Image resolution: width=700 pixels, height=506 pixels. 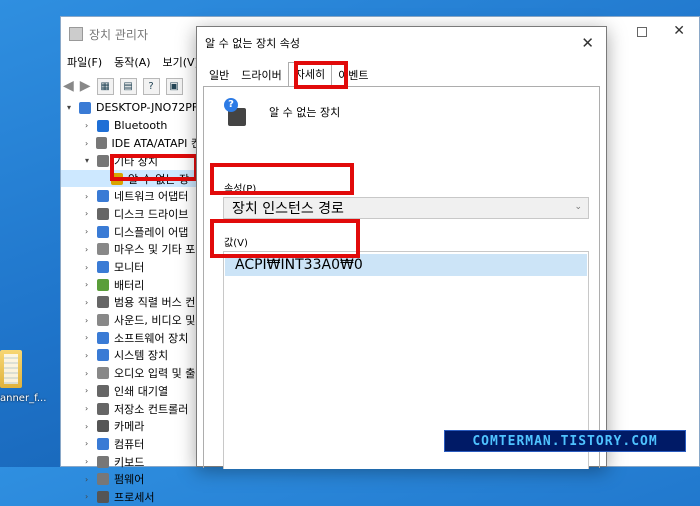 I want to click on tree-item: › 카메라, so click(x=131, y=426).